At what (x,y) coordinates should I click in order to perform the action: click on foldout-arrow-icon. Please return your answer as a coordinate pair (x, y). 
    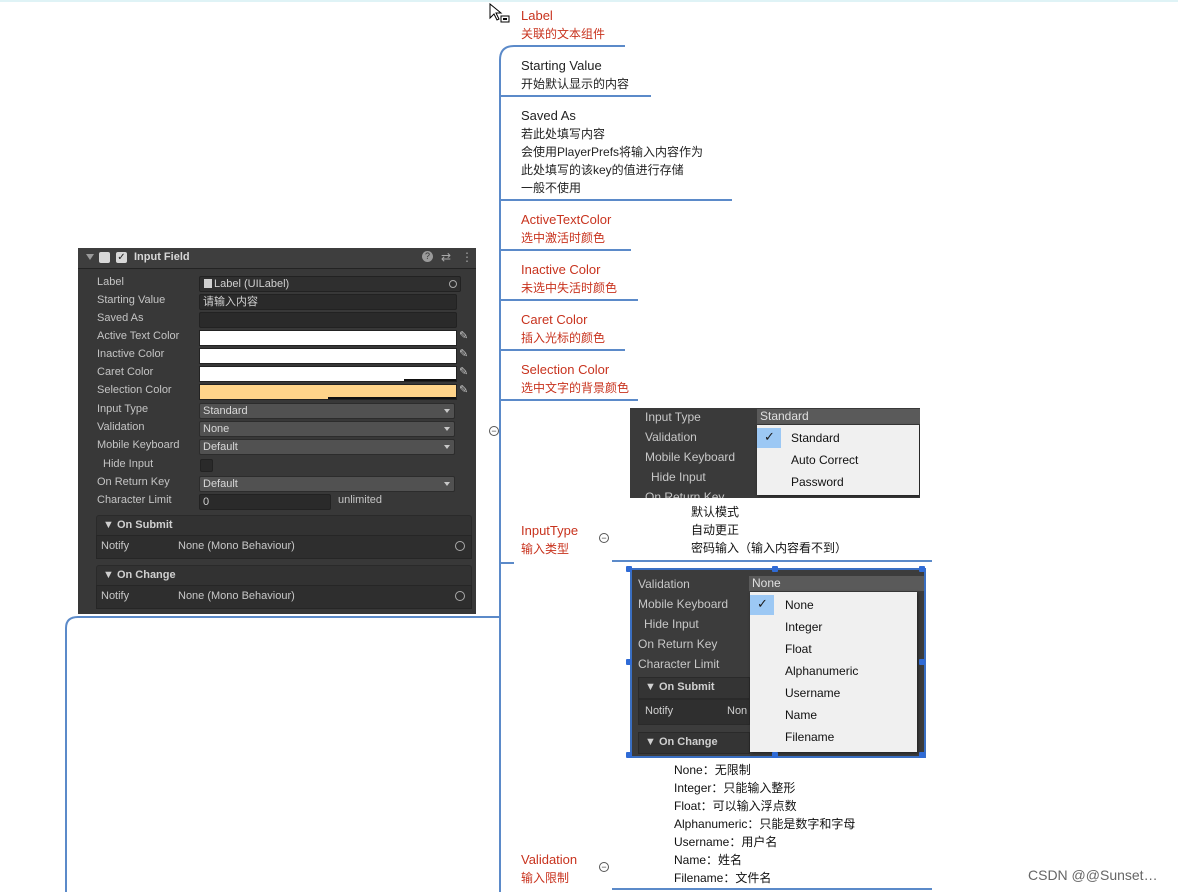
    Looking at the image, I should click on (90, 257).